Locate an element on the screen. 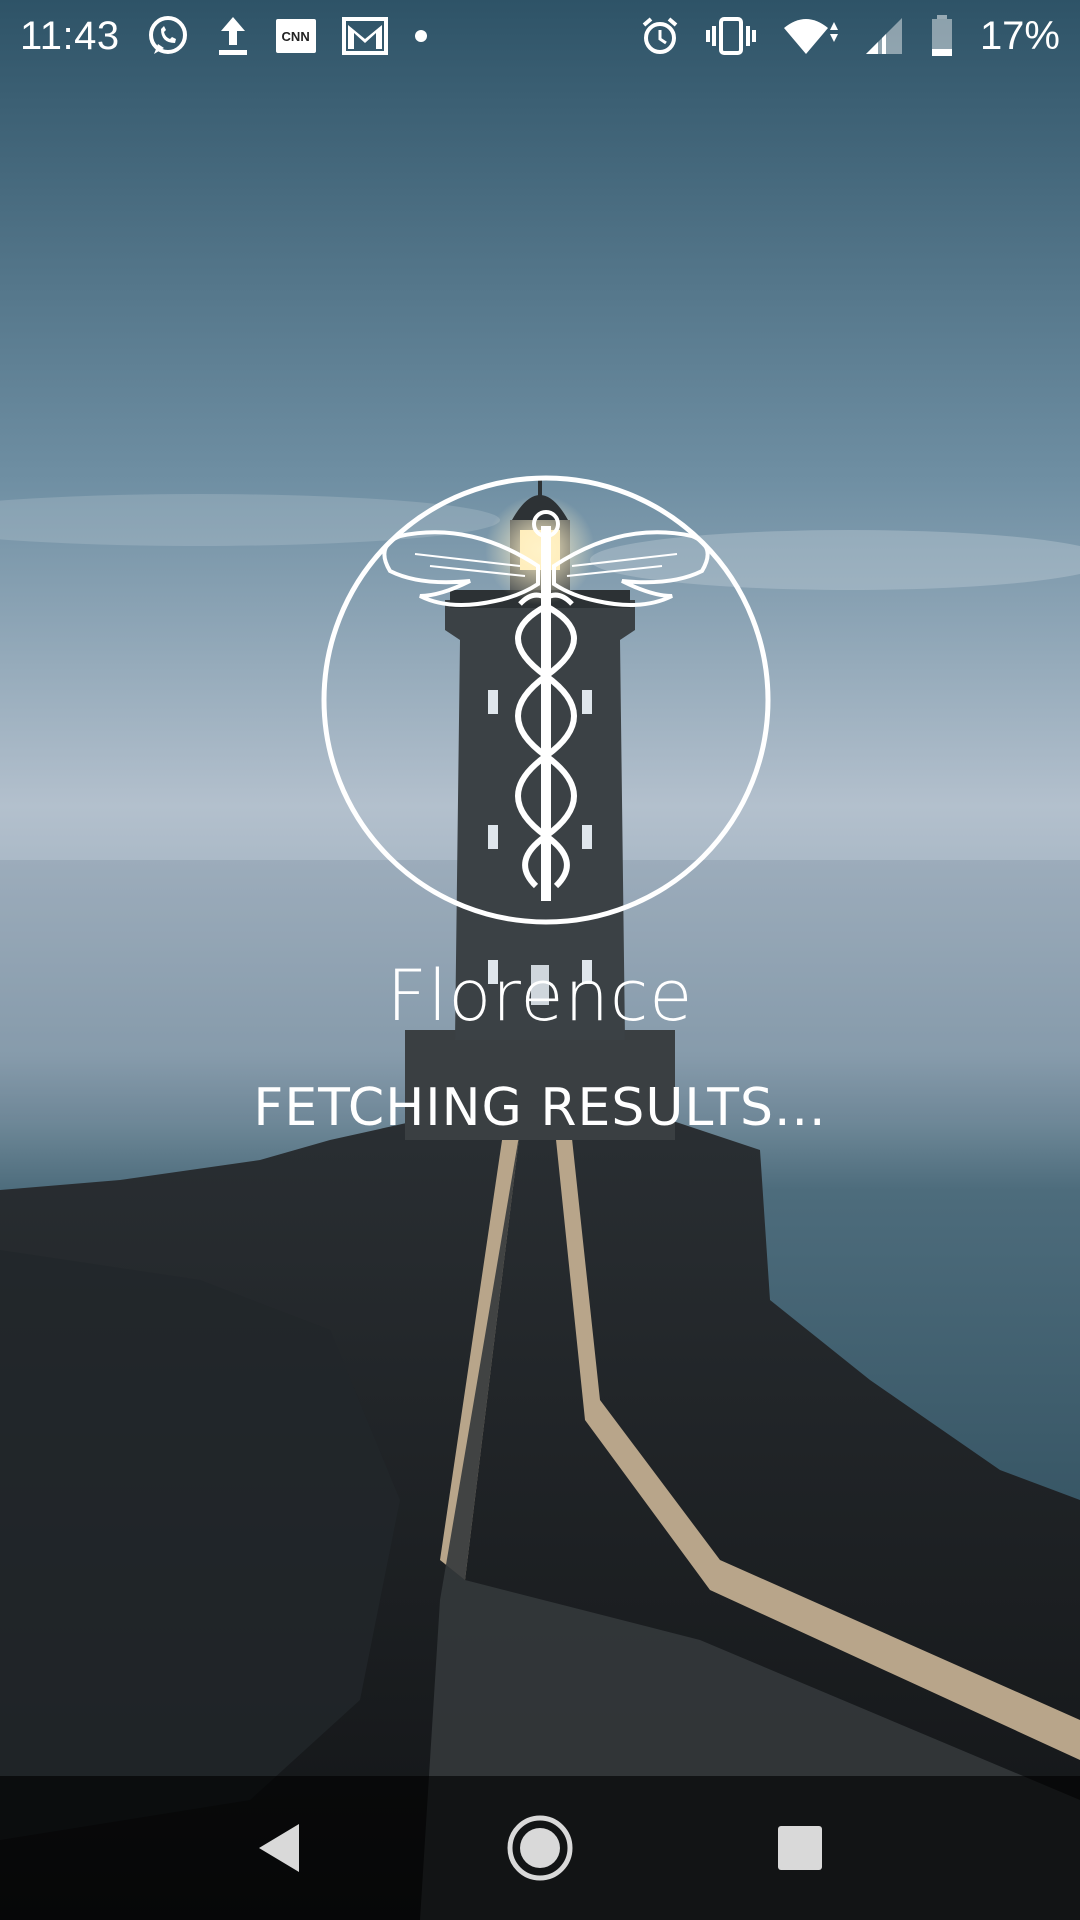 The width and height of the screenshot is (1080, 1920). home-icon is located at coordinates (540, 1848).